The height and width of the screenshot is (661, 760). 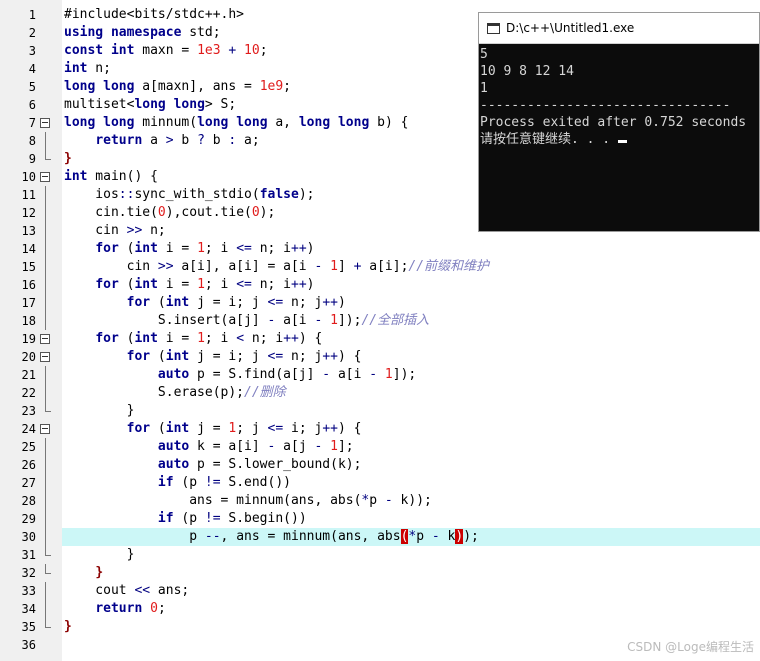 What do you see at coordinates (28, 609) in the screenshot?
I see `line-number: 34` at bounding box center [28, 609].